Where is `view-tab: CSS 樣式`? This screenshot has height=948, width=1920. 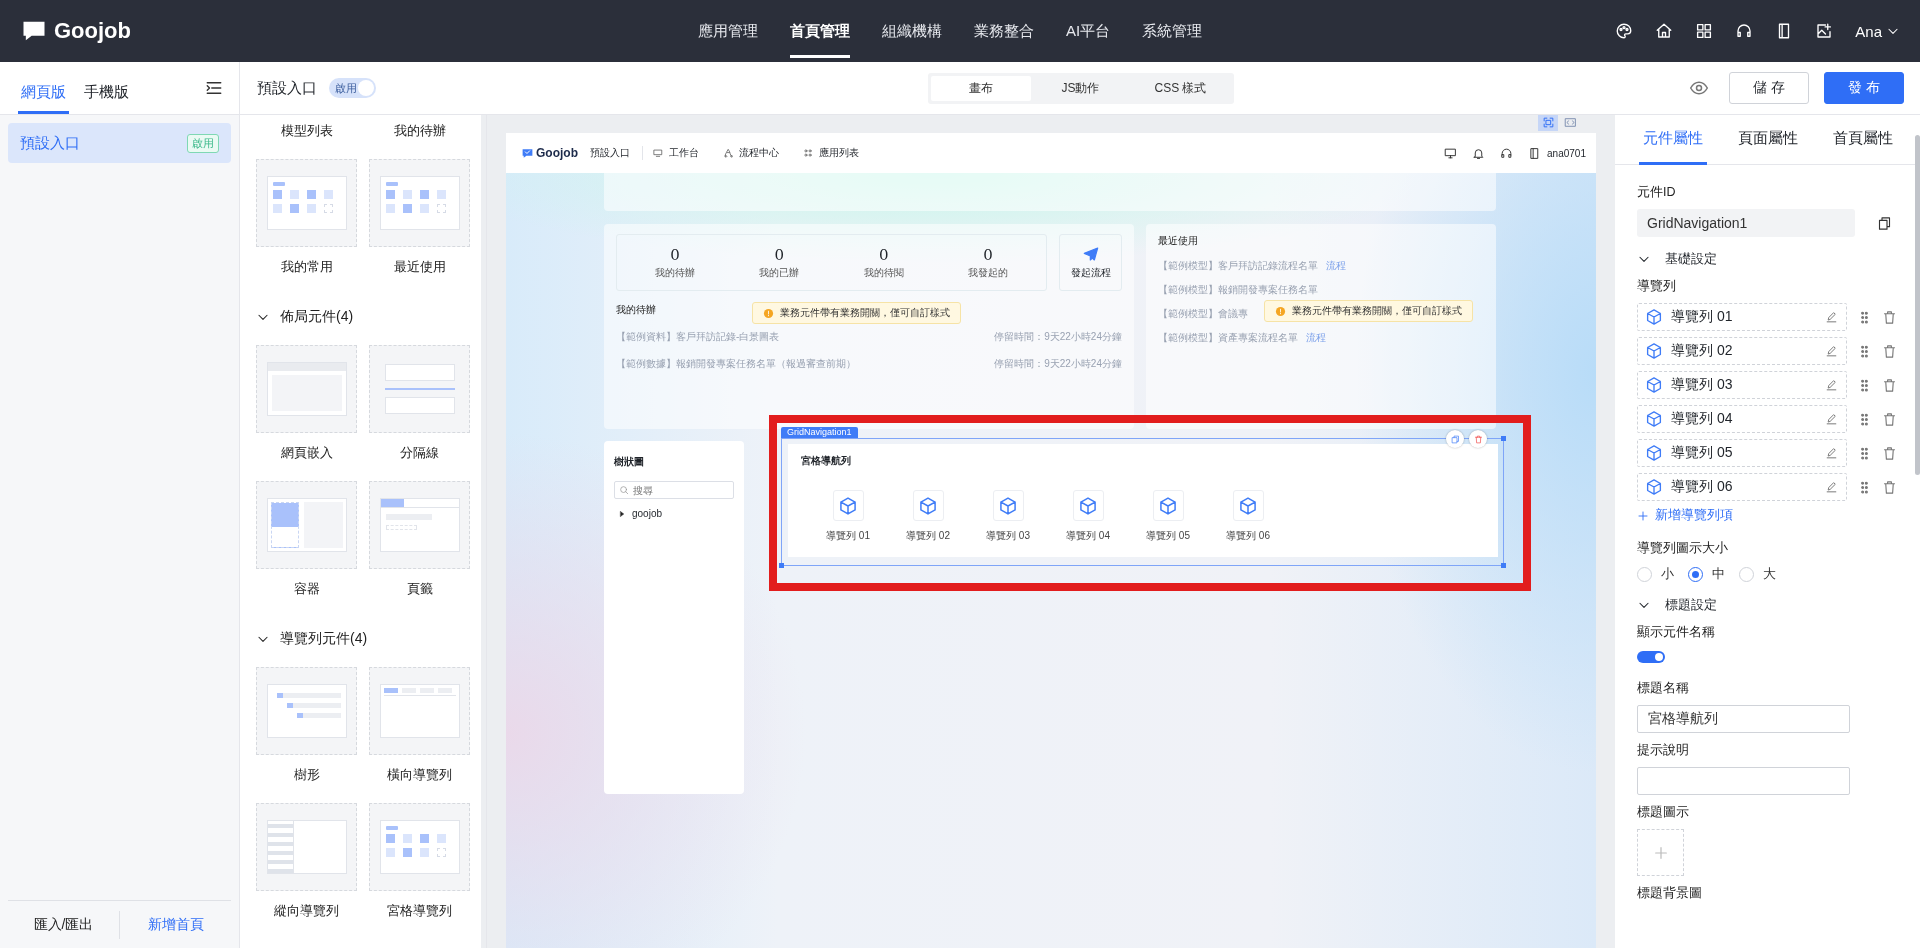 view-tab: CSS 樣式 is located at coordinates (1180, 88).